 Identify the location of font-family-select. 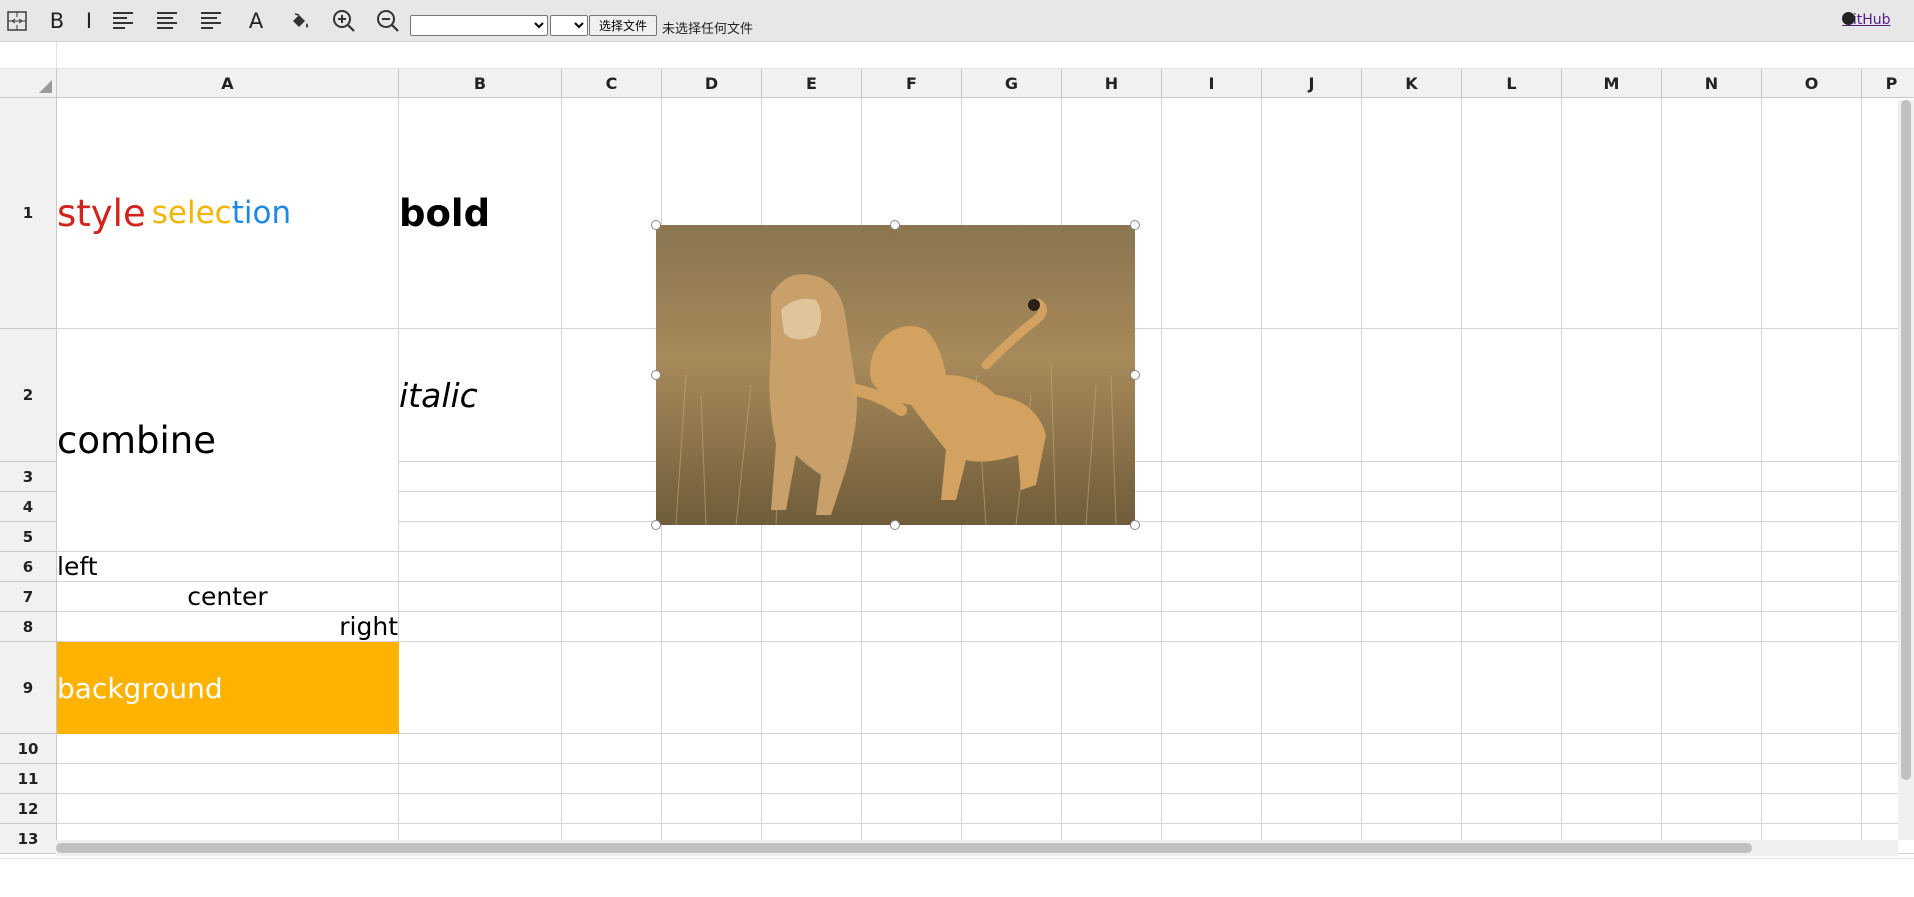
(479, 25).